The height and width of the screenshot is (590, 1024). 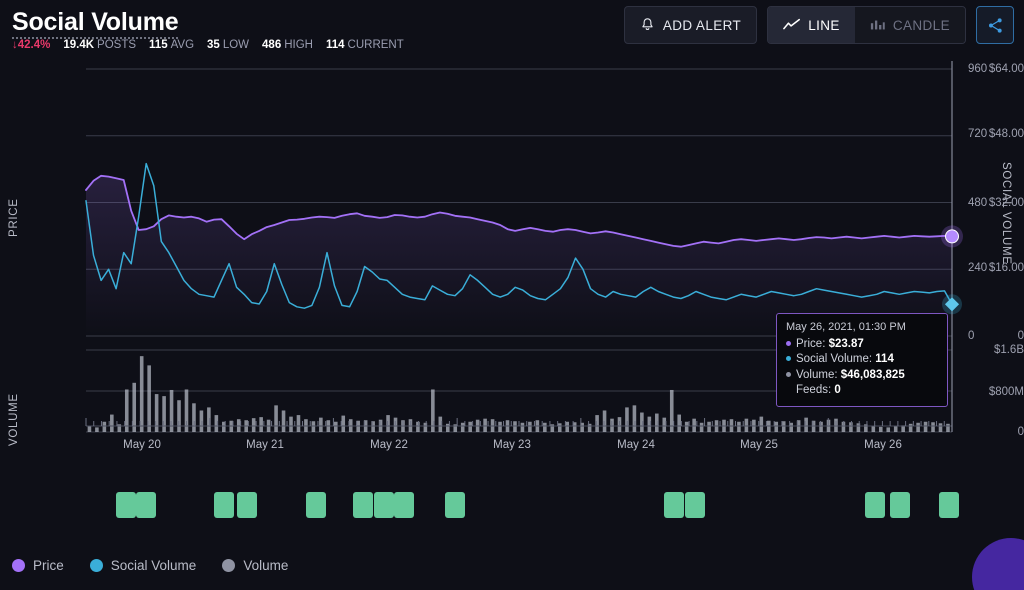 I want to click on share-icon, so click(x=995, y=25).